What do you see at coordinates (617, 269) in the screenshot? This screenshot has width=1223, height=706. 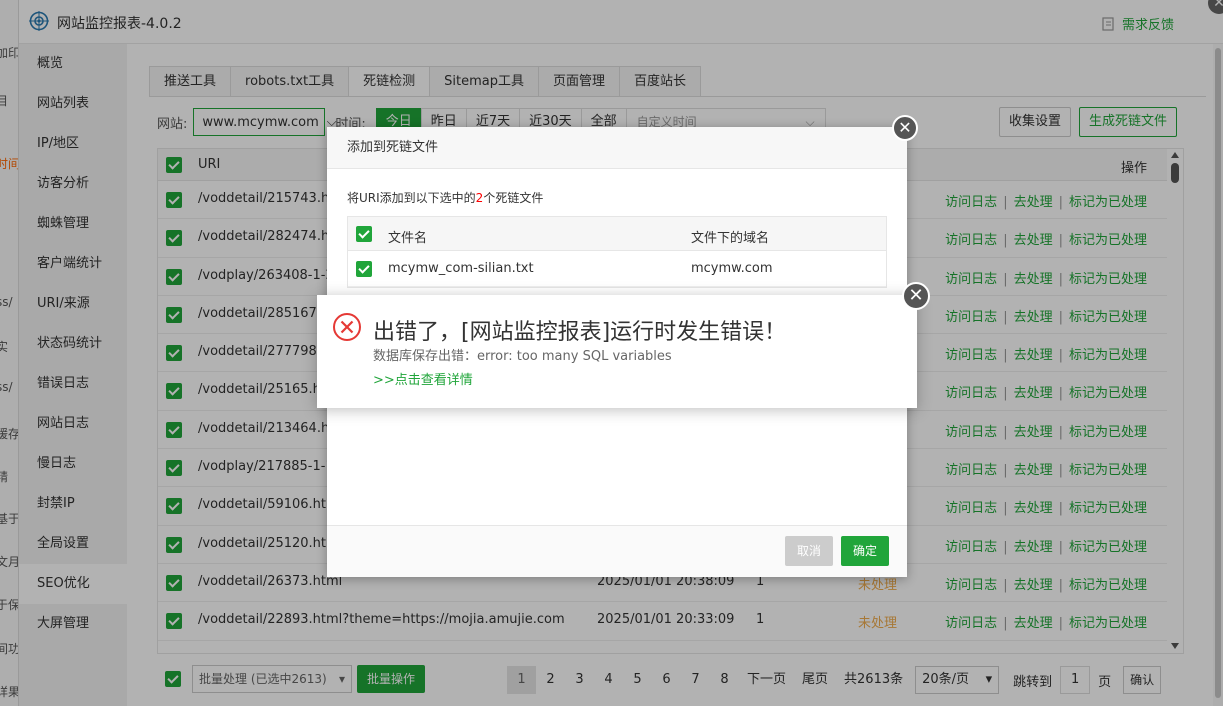 I see `file-row: mcymw_com-silian.txt mcymw.com` at bounding box center [617, 269].